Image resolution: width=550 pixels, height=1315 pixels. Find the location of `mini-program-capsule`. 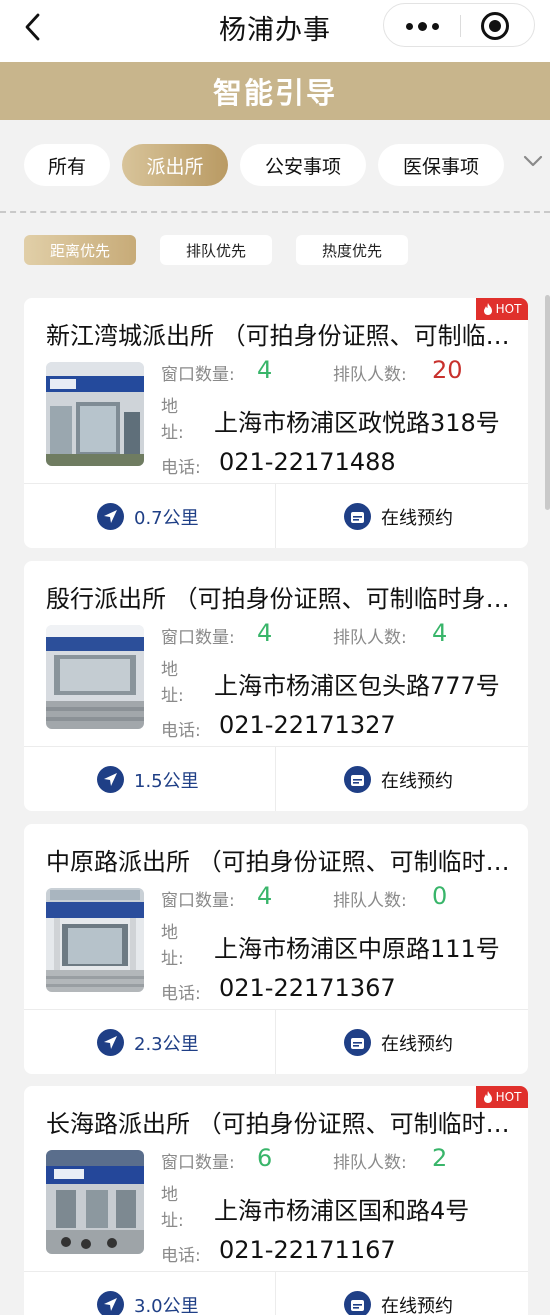

mini-program-capsule is located at coordinates (459, 25).